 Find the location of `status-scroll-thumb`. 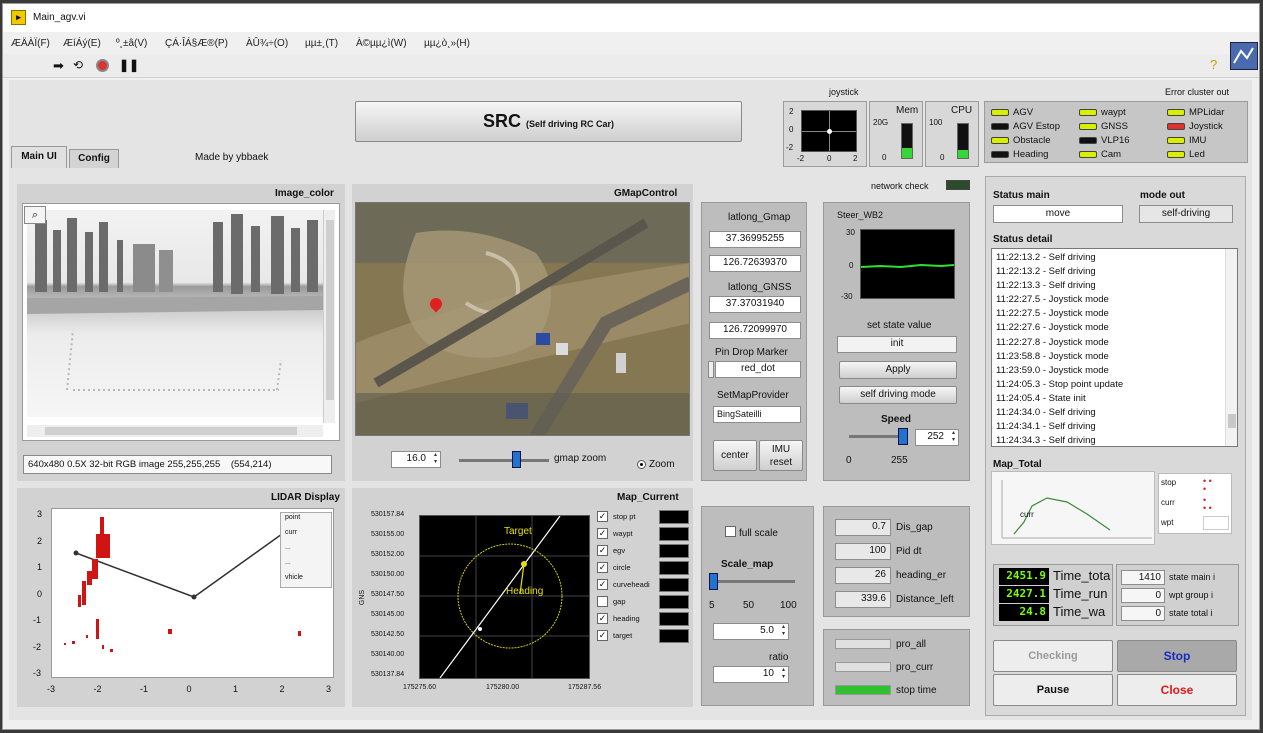

status-scroll-thumb is located at coordinates (1232, 421).